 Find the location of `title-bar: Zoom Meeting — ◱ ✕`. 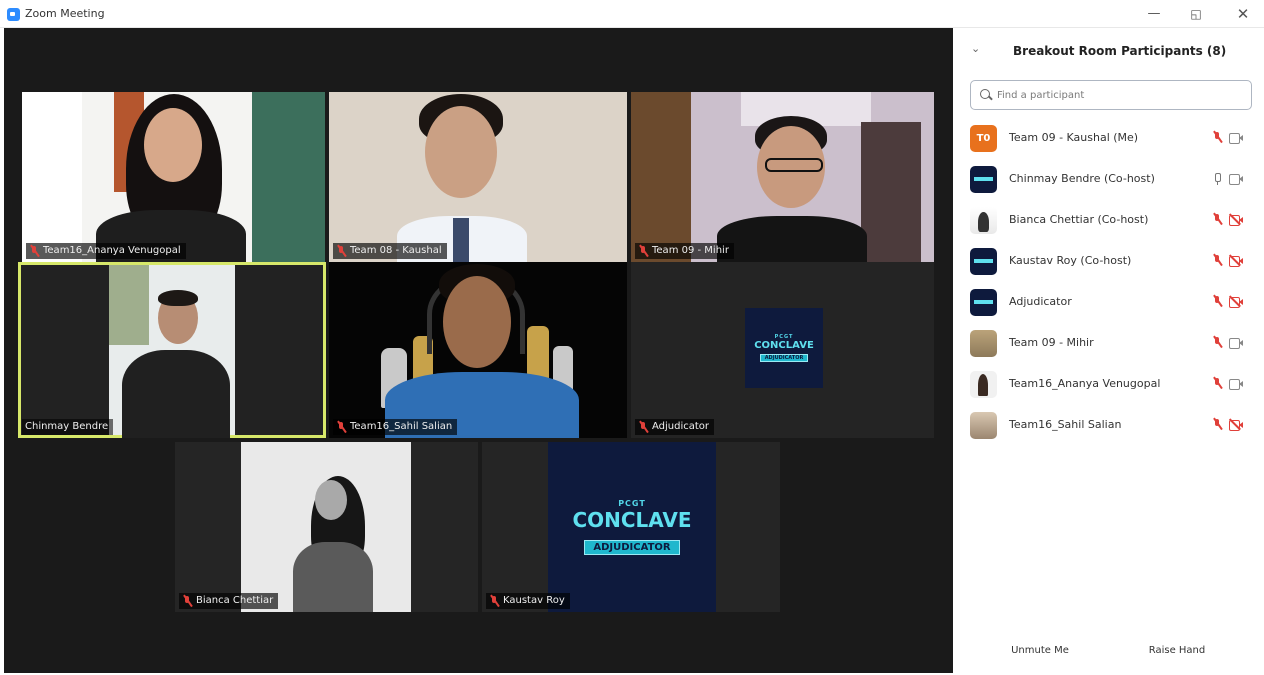

title-bar: Zoom Meeting — ◱ ✕ is located at coordinates (632, 14).